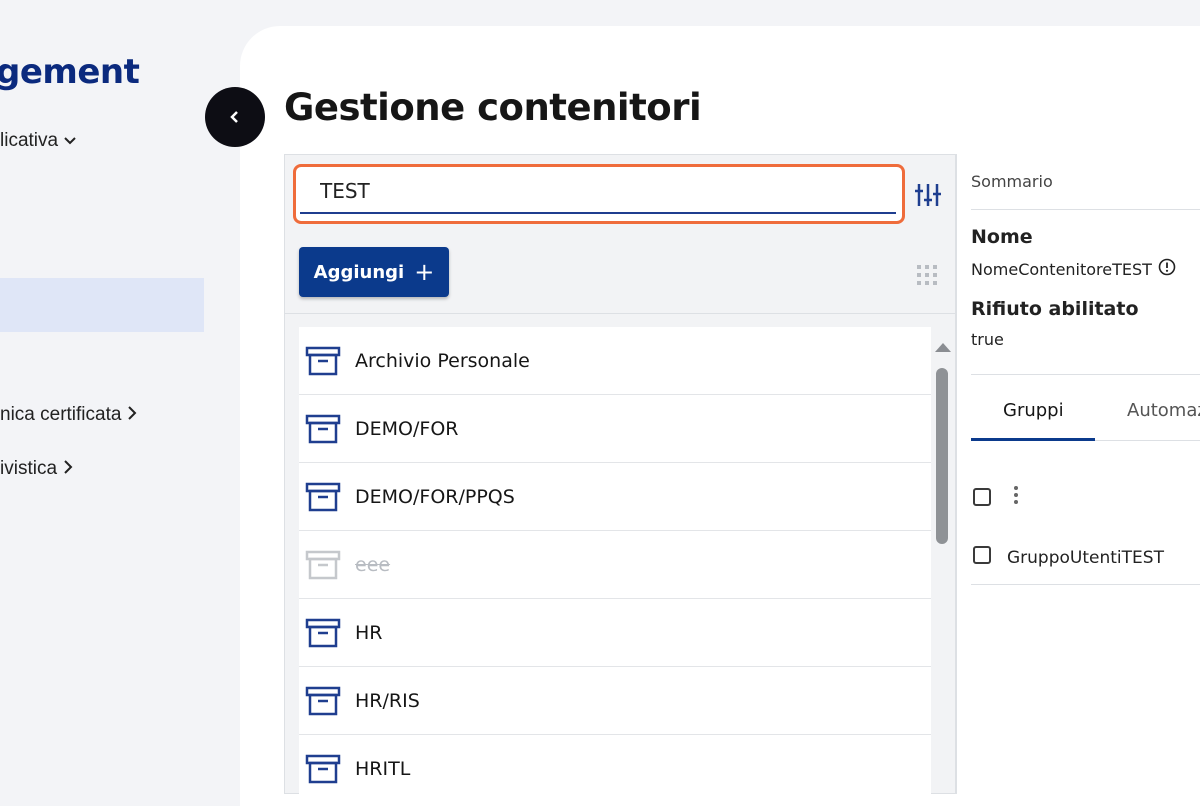  I want to click on container-name: DEMO/FOR, so click(407, 428).